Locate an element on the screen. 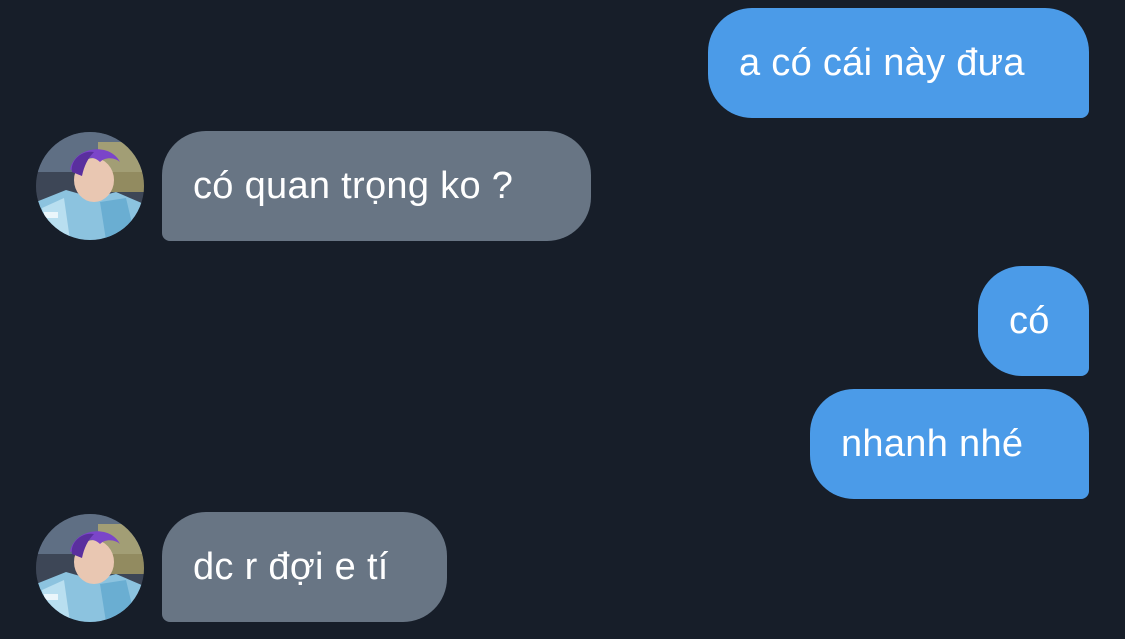 The image size is (1125, 639). received-message-bubble: có quan trọng ko ? is located at coordinates (376, 186).